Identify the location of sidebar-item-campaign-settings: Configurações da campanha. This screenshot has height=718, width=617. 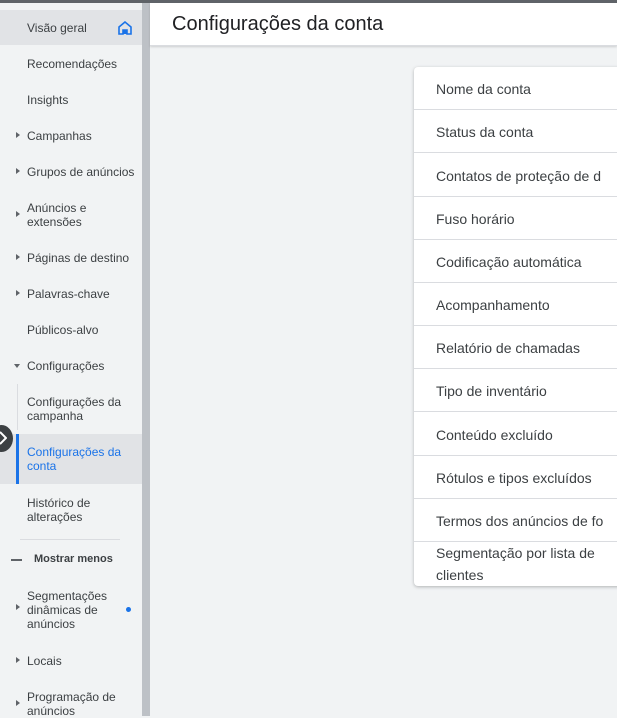
(71, 409).